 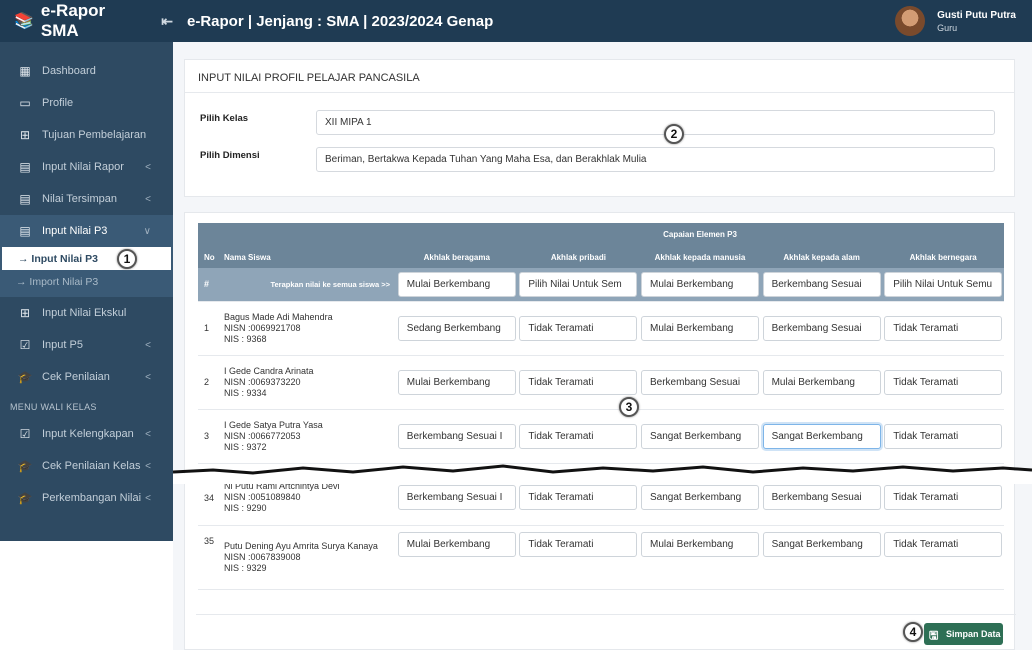 What do you see at coordinates (75, 231) in the screenshot?
I see `sidebar-item-label: Input Nilai P3` at bounding box center [75, 231].